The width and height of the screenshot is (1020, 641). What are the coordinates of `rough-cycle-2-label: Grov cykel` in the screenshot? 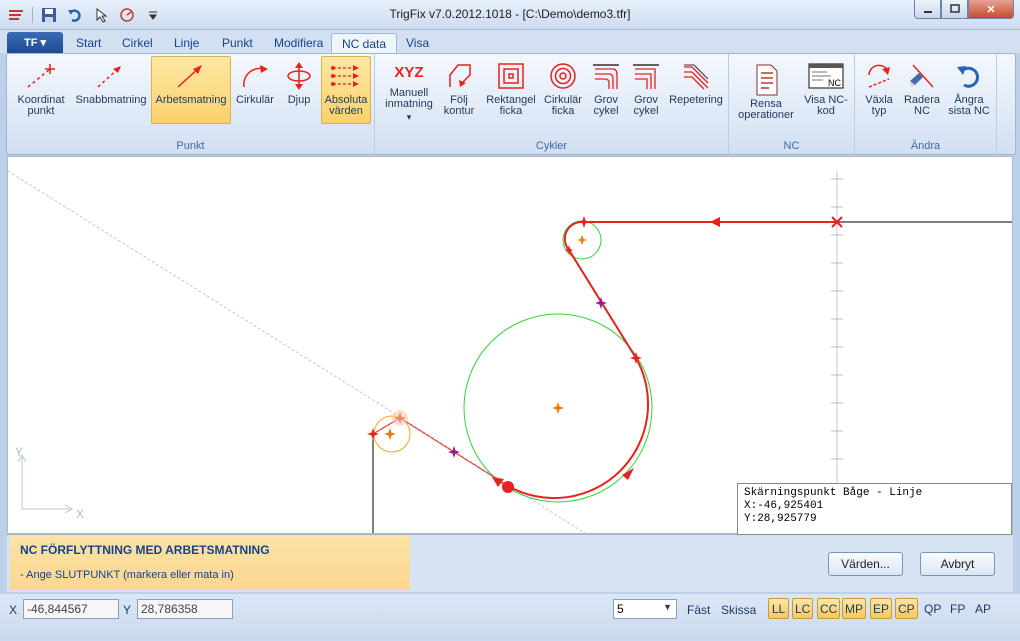 It's located at (646, 105).